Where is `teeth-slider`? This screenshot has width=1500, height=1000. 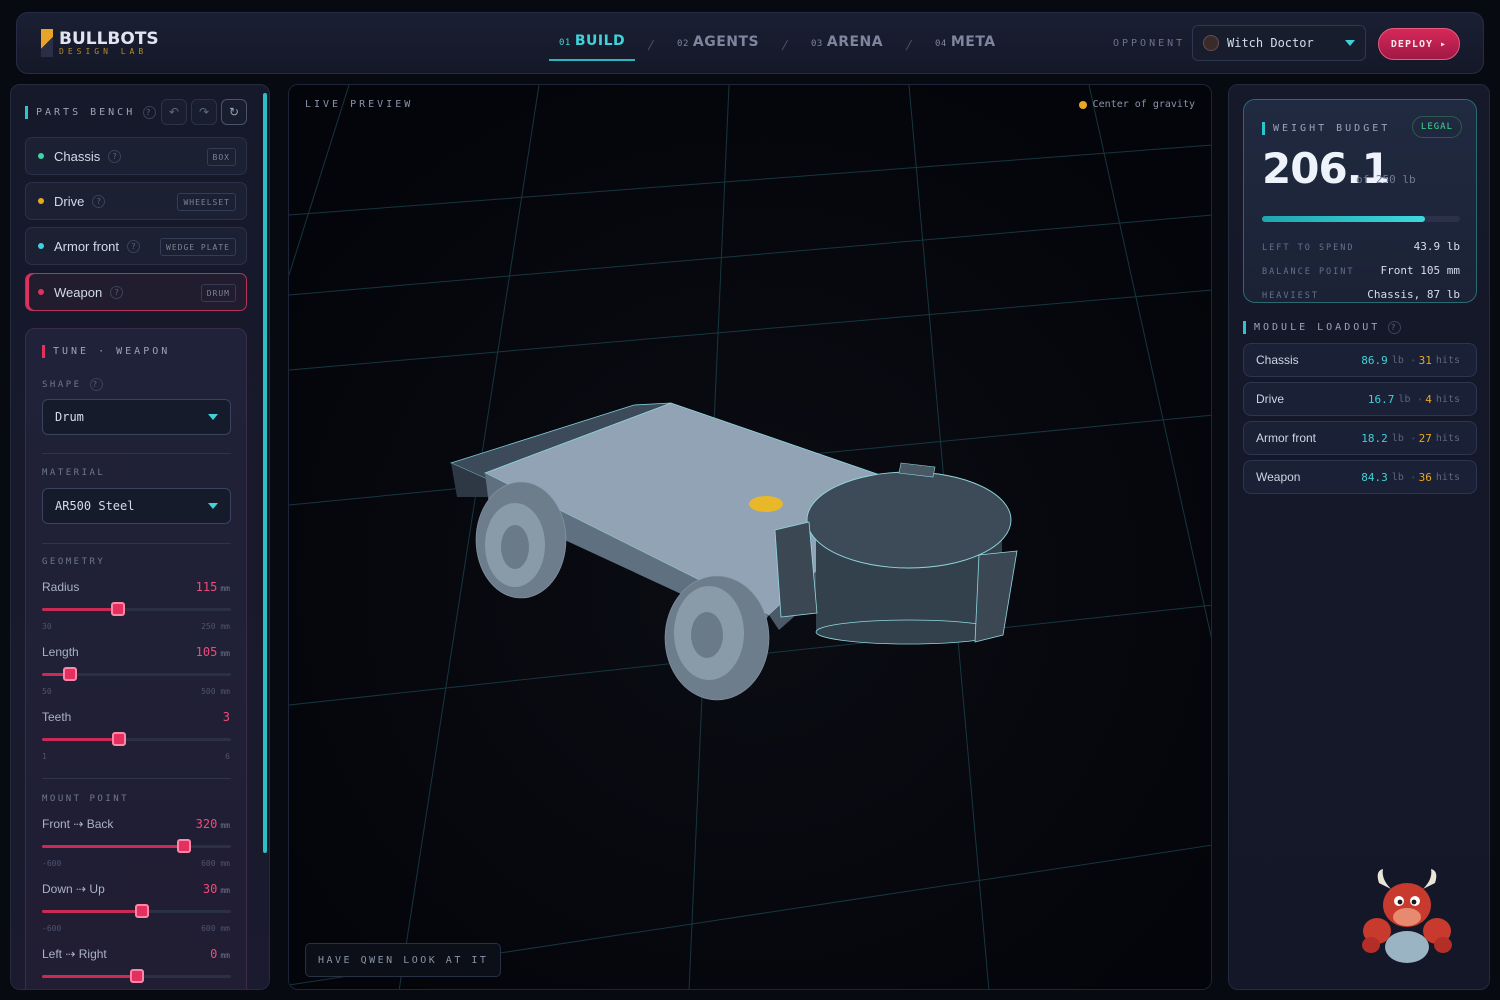
teeth-slider is located at coordinates (136, 739).